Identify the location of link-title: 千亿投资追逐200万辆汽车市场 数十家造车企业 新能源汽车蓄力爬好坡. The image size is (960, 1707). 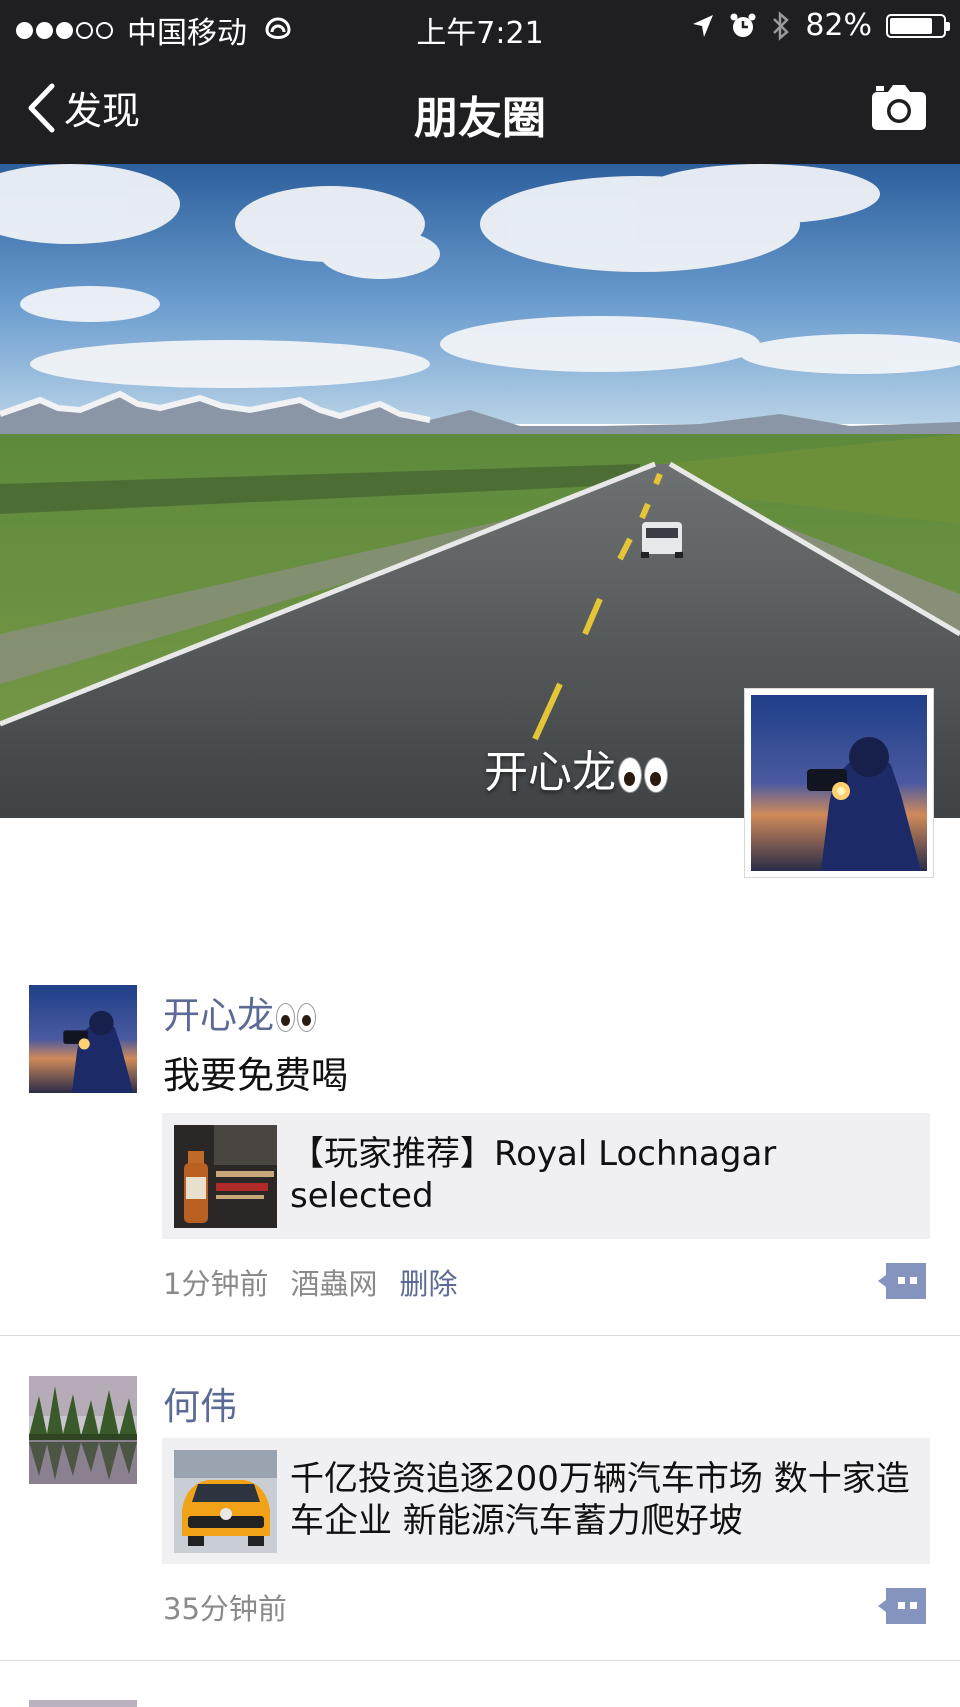
(600, 1500).